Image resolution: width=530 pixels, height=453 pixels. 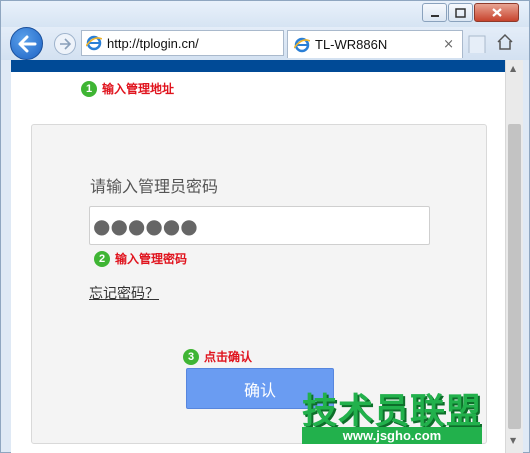 What do you see at coordinates (145, 225) in the screenshot?
I see `password-value: ●●●●●●` at bounding box center [145, 225].